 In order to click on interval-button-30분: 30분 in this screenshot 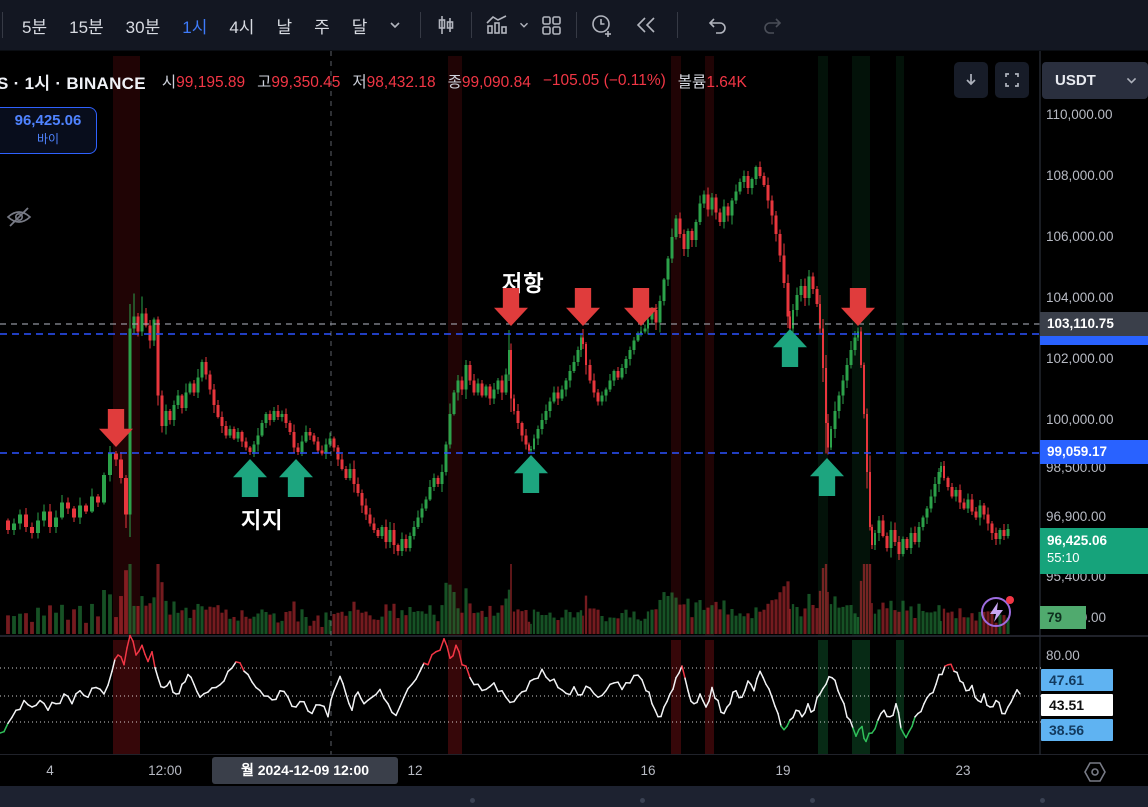, I will do `click(143, 25)`.